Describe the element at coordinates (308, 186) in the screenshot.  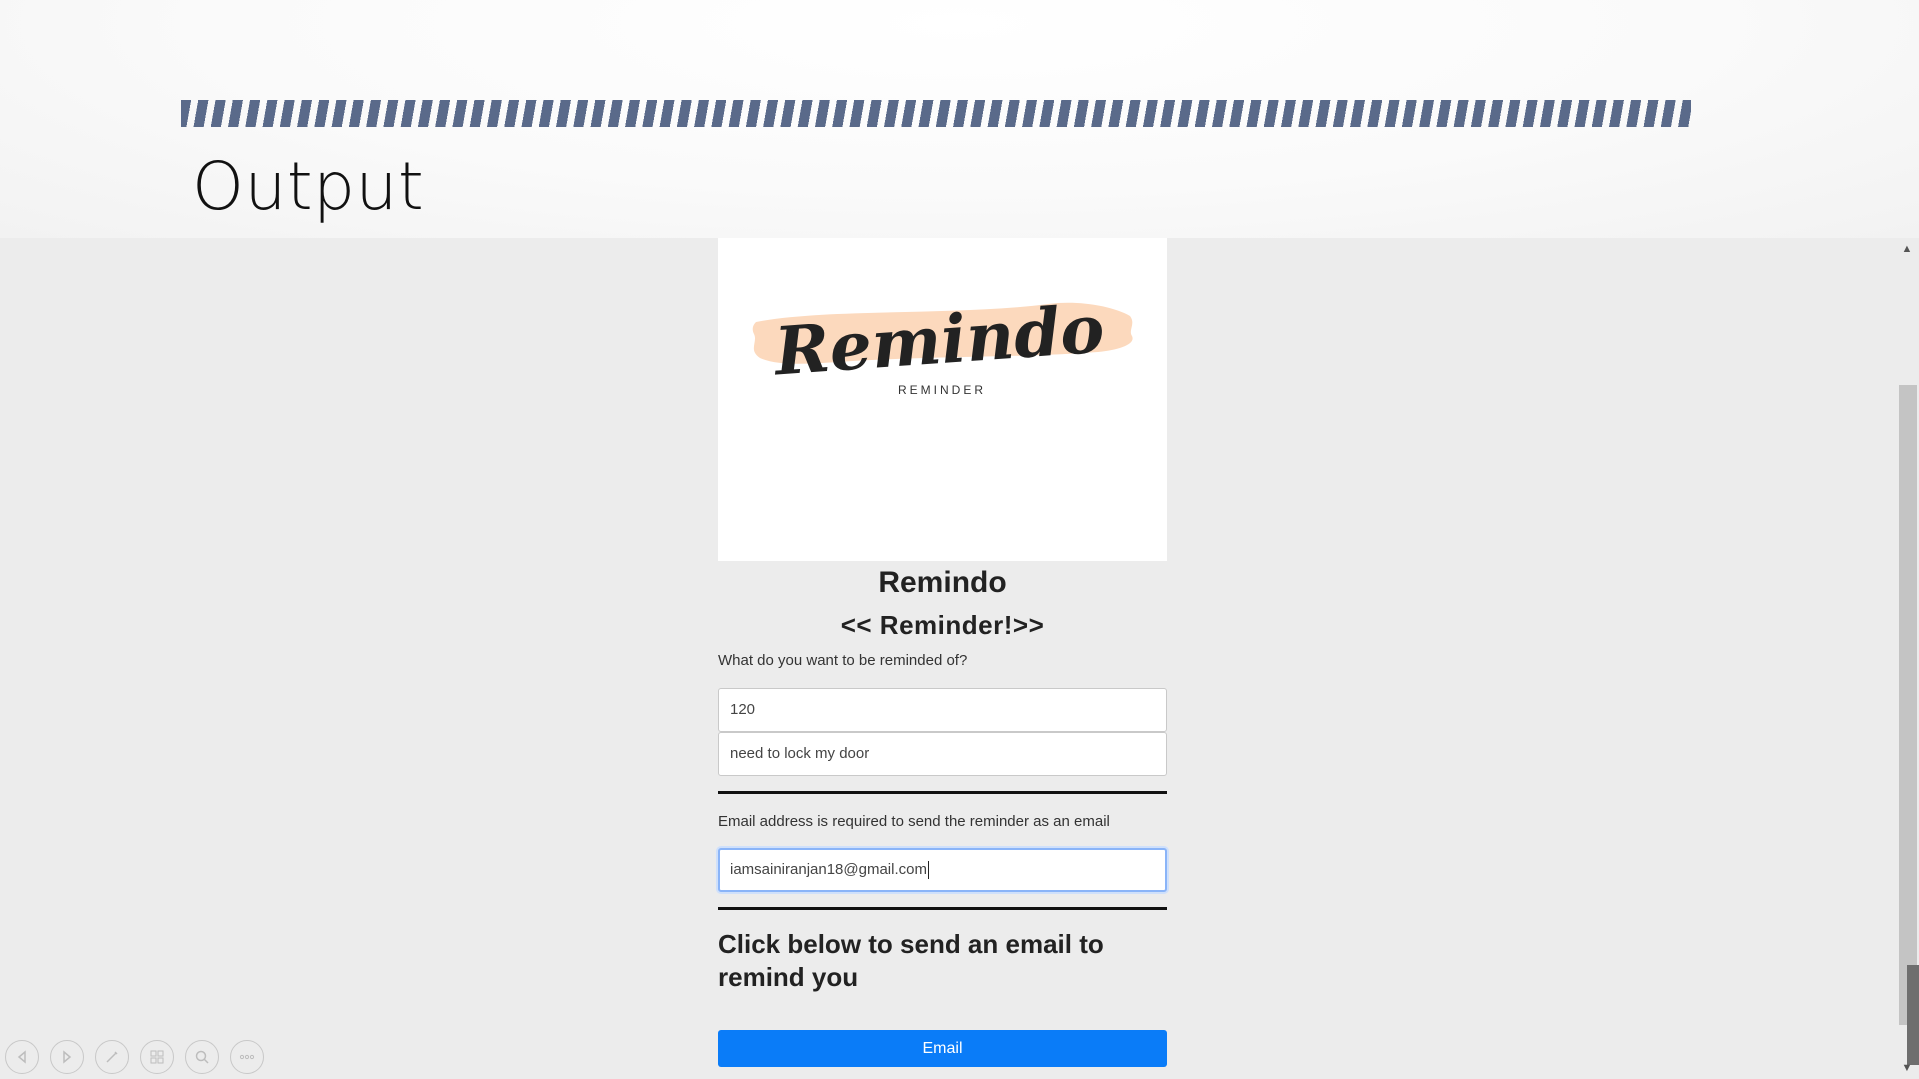
I see `slide-title: Output` at that location.